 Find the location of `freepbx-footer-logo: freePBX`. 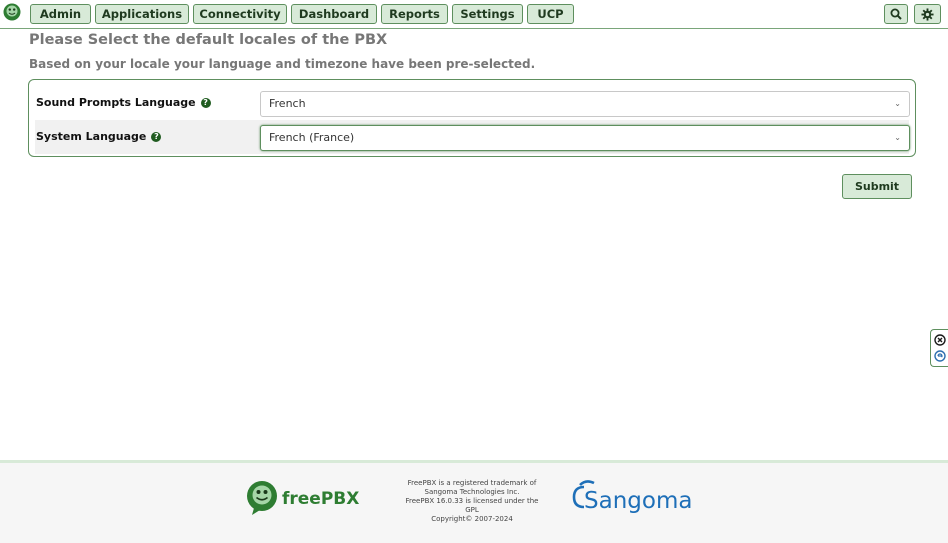

freepbx-footer-logo: freePBX is located at coordinates (304, 498).